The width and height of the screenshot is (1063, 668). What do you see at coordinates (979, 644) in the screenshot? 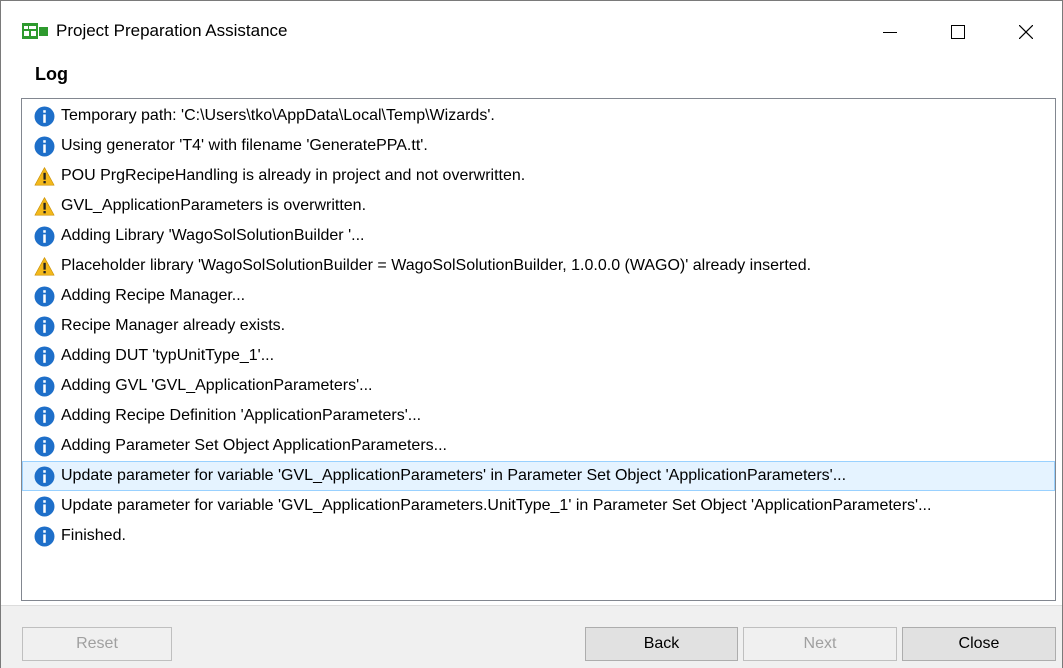
I see `close-button: Close` at bounding box center [979, 644].